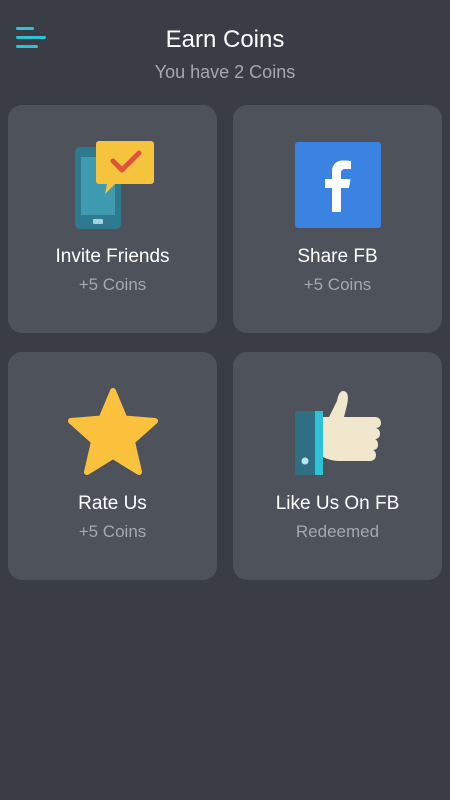 Image resolution: width=450 pixels, height=800 pixels. I want to click on like-us-fb-card: Like Us On FB Redeemed, so click(337, 466).